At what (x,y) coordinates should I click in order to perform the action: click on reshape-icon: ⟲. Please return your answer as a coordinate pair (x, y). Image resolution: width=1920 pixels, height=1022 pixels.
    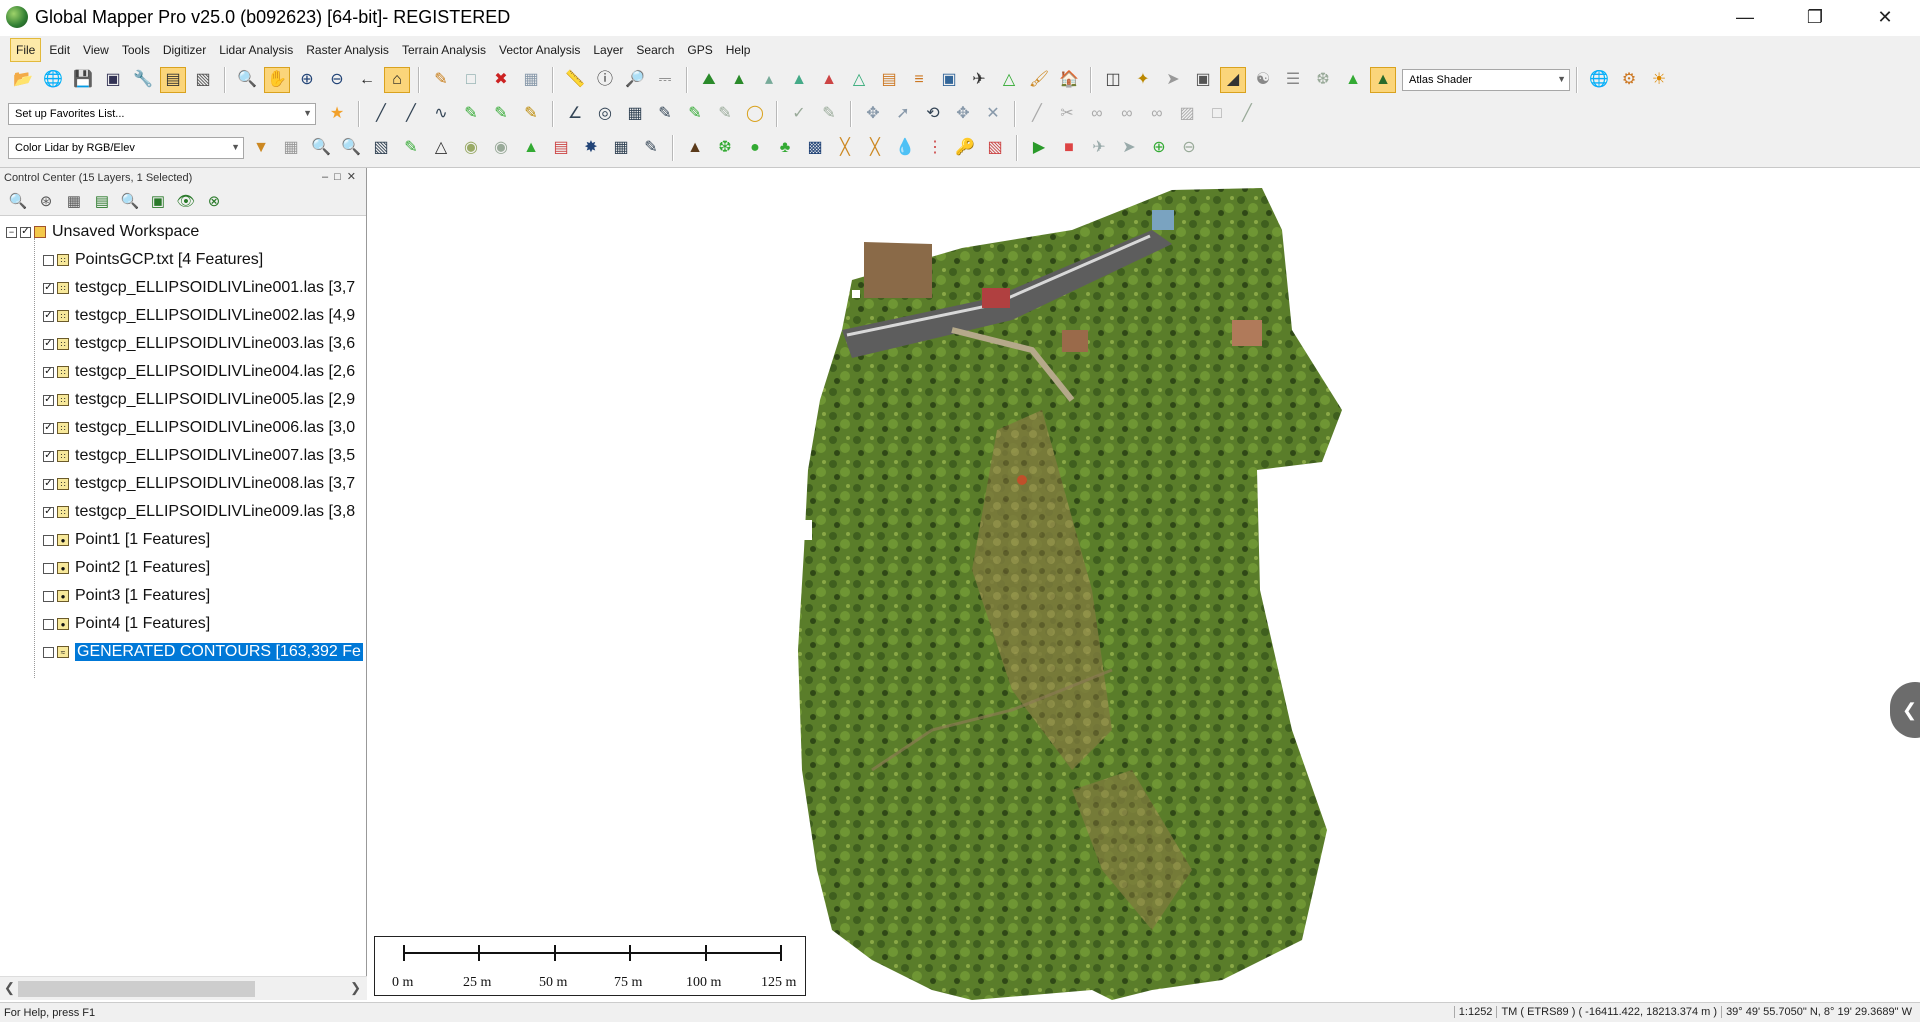
    Looking at the image, I should click on (933, 114).